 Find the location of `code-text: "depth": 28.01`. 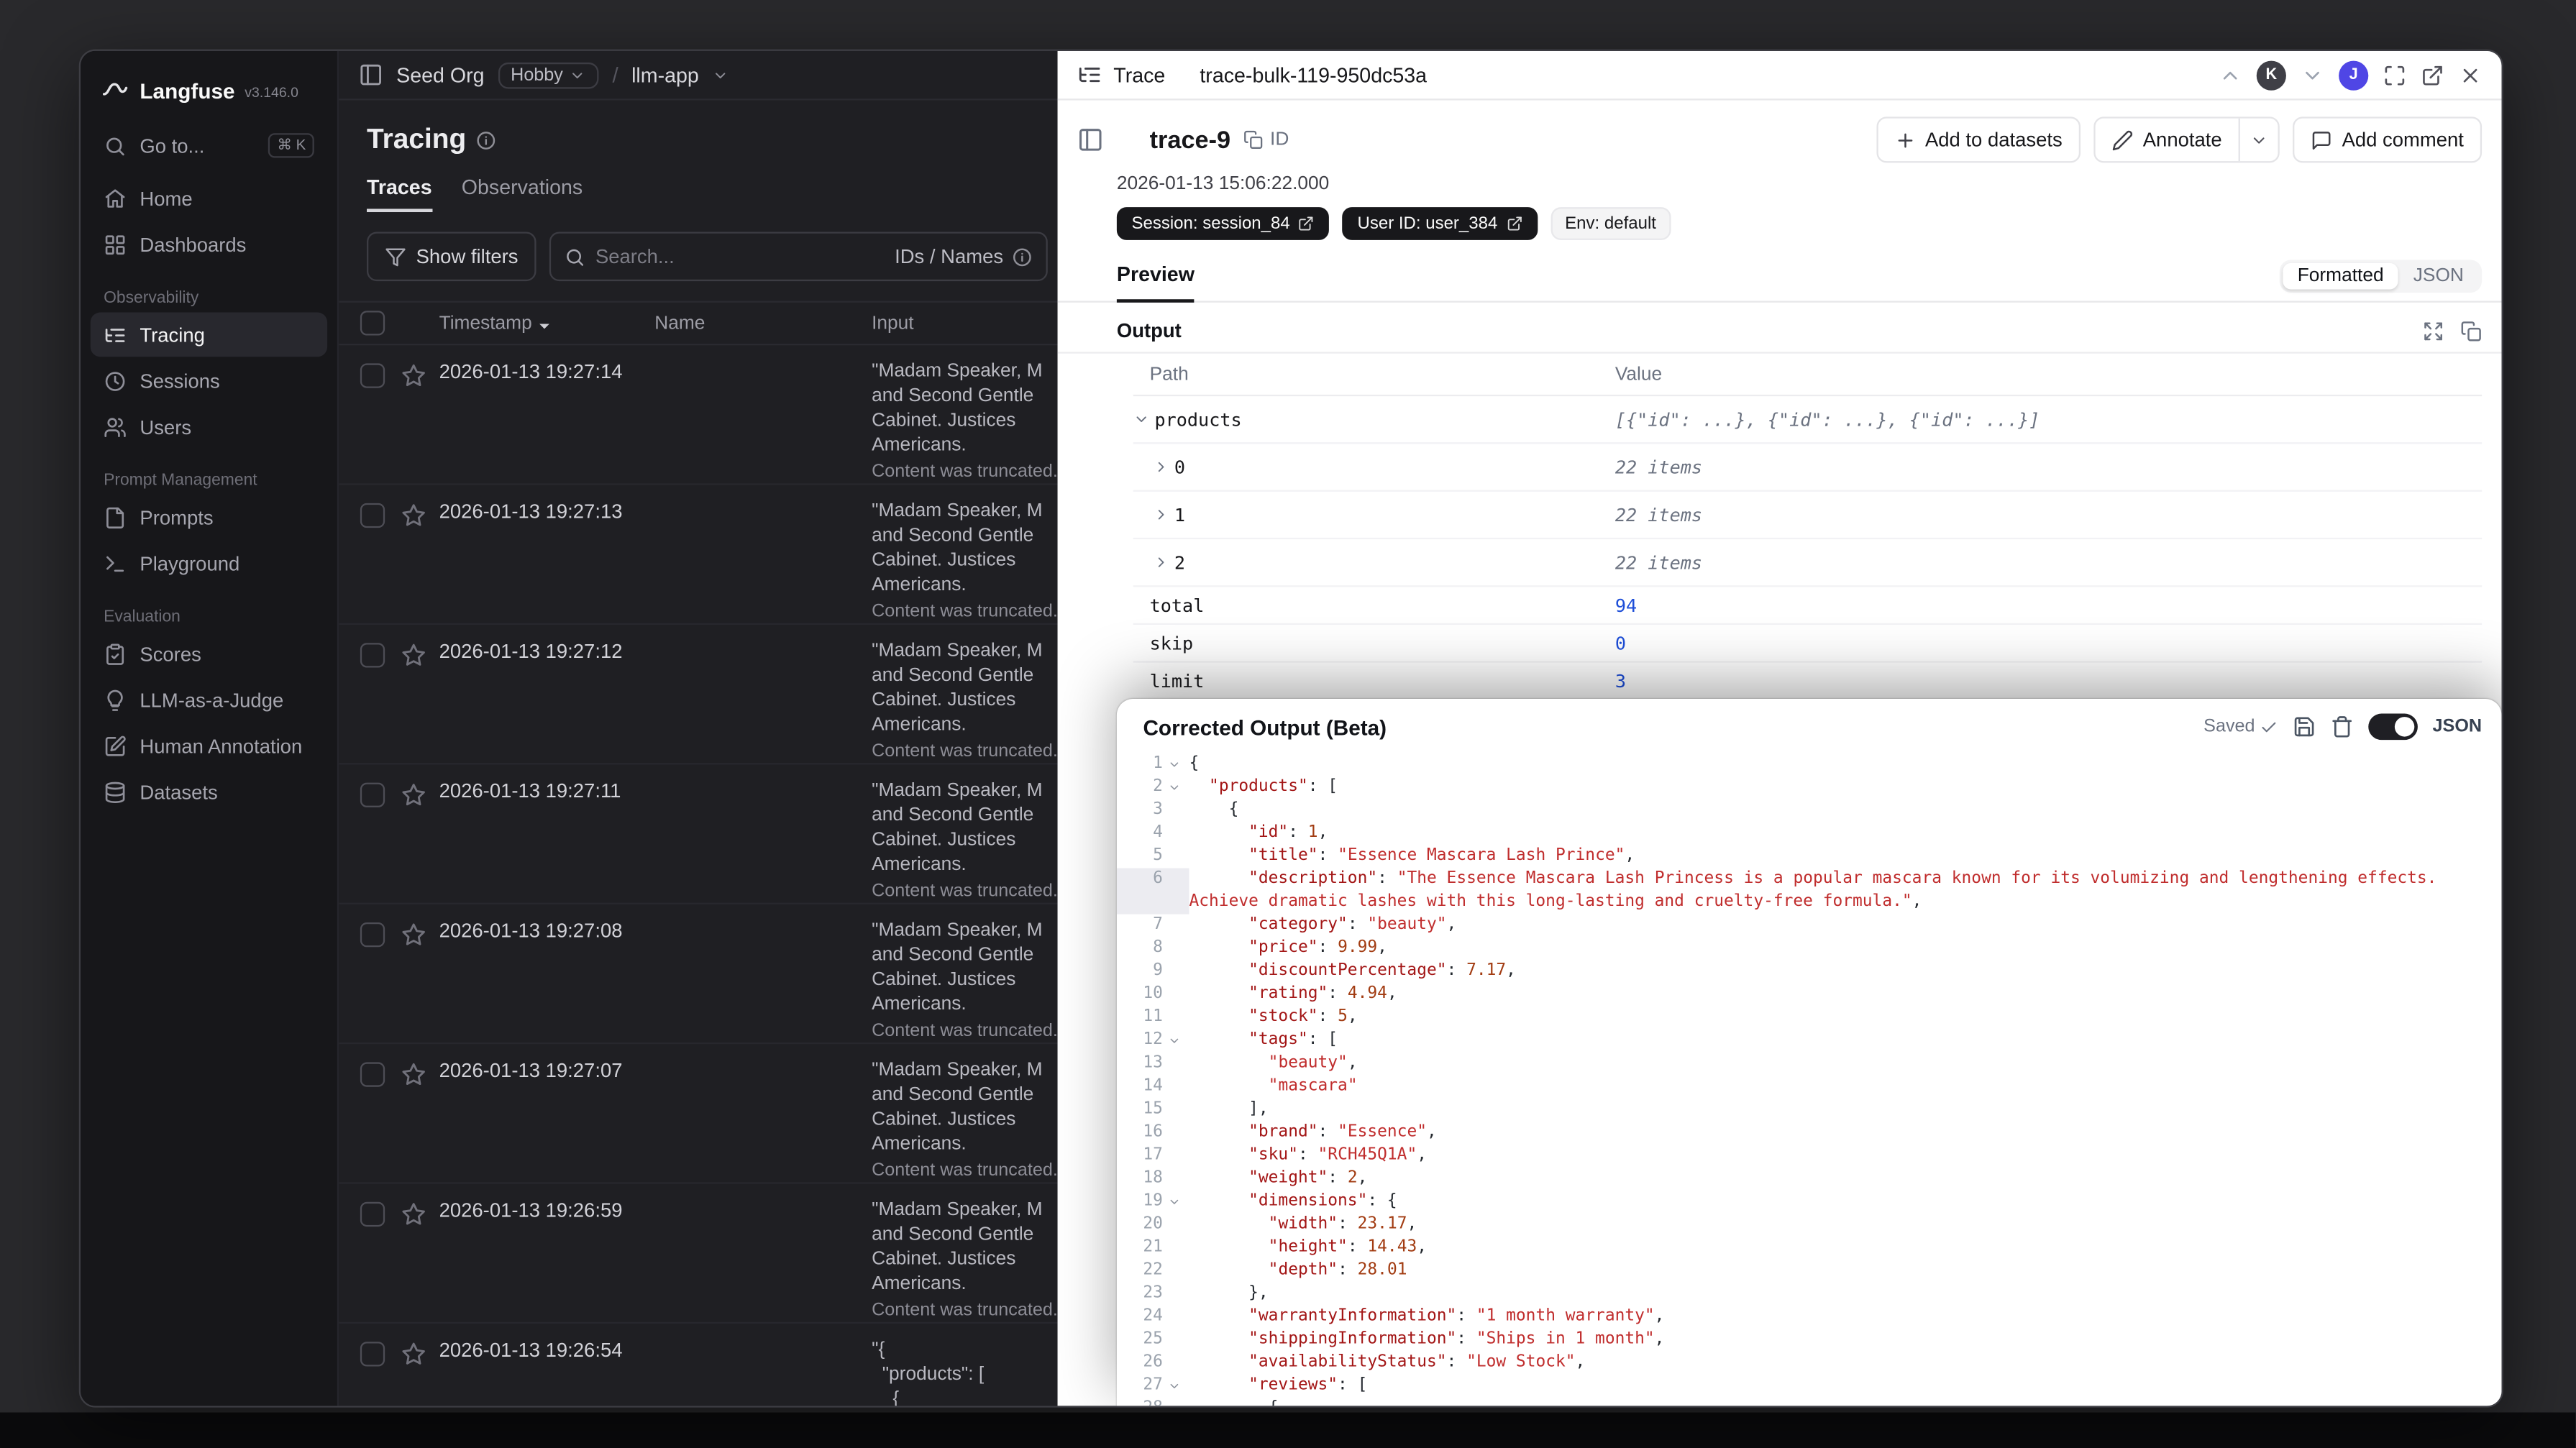

code-text: "depth": 28.01 is located at coordinates (1845, 1271).